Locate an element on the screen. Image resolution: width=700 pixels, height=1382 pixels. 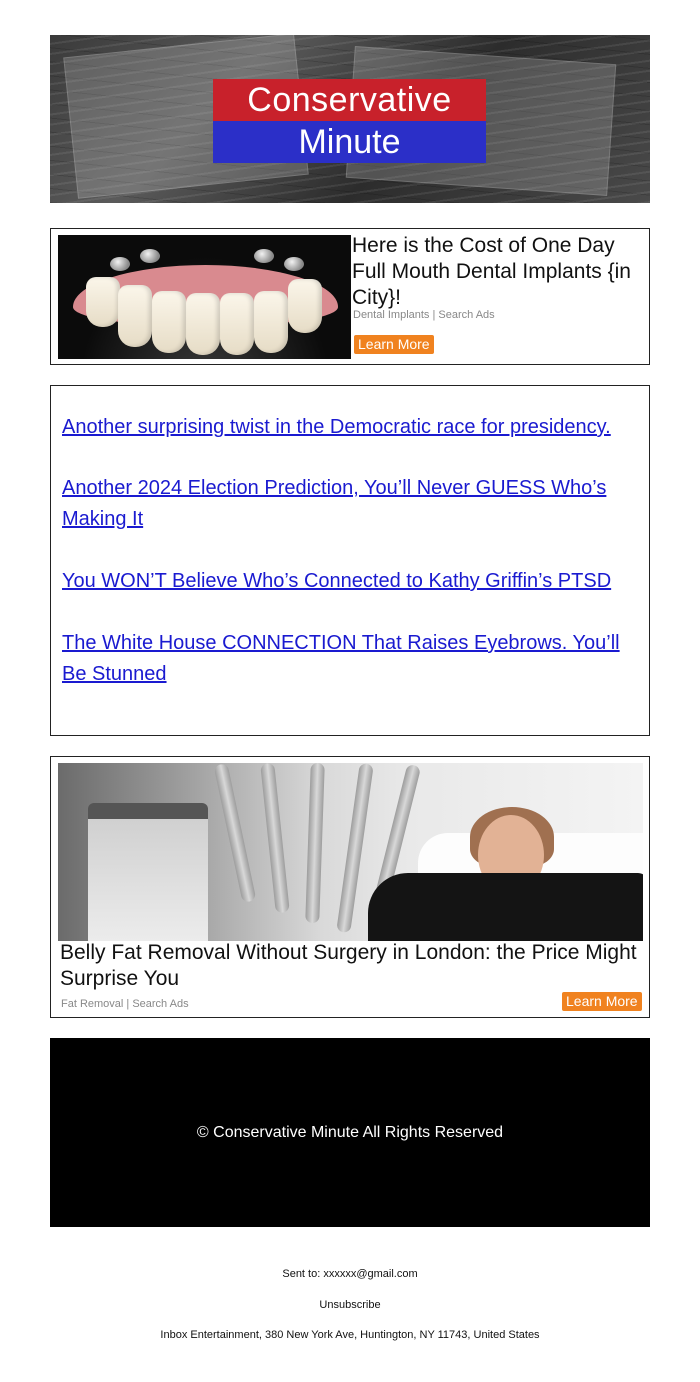
sent-to-line: Sent to: xxxxxx@gmail.com is located at coordinates (350, 1274).